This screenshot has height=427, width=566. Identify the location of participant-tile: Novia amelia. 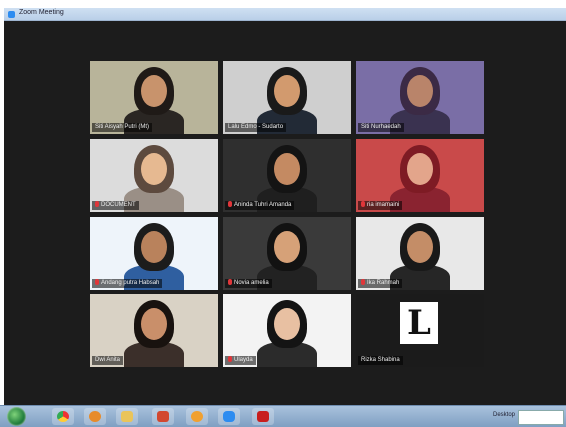
(287, 253).